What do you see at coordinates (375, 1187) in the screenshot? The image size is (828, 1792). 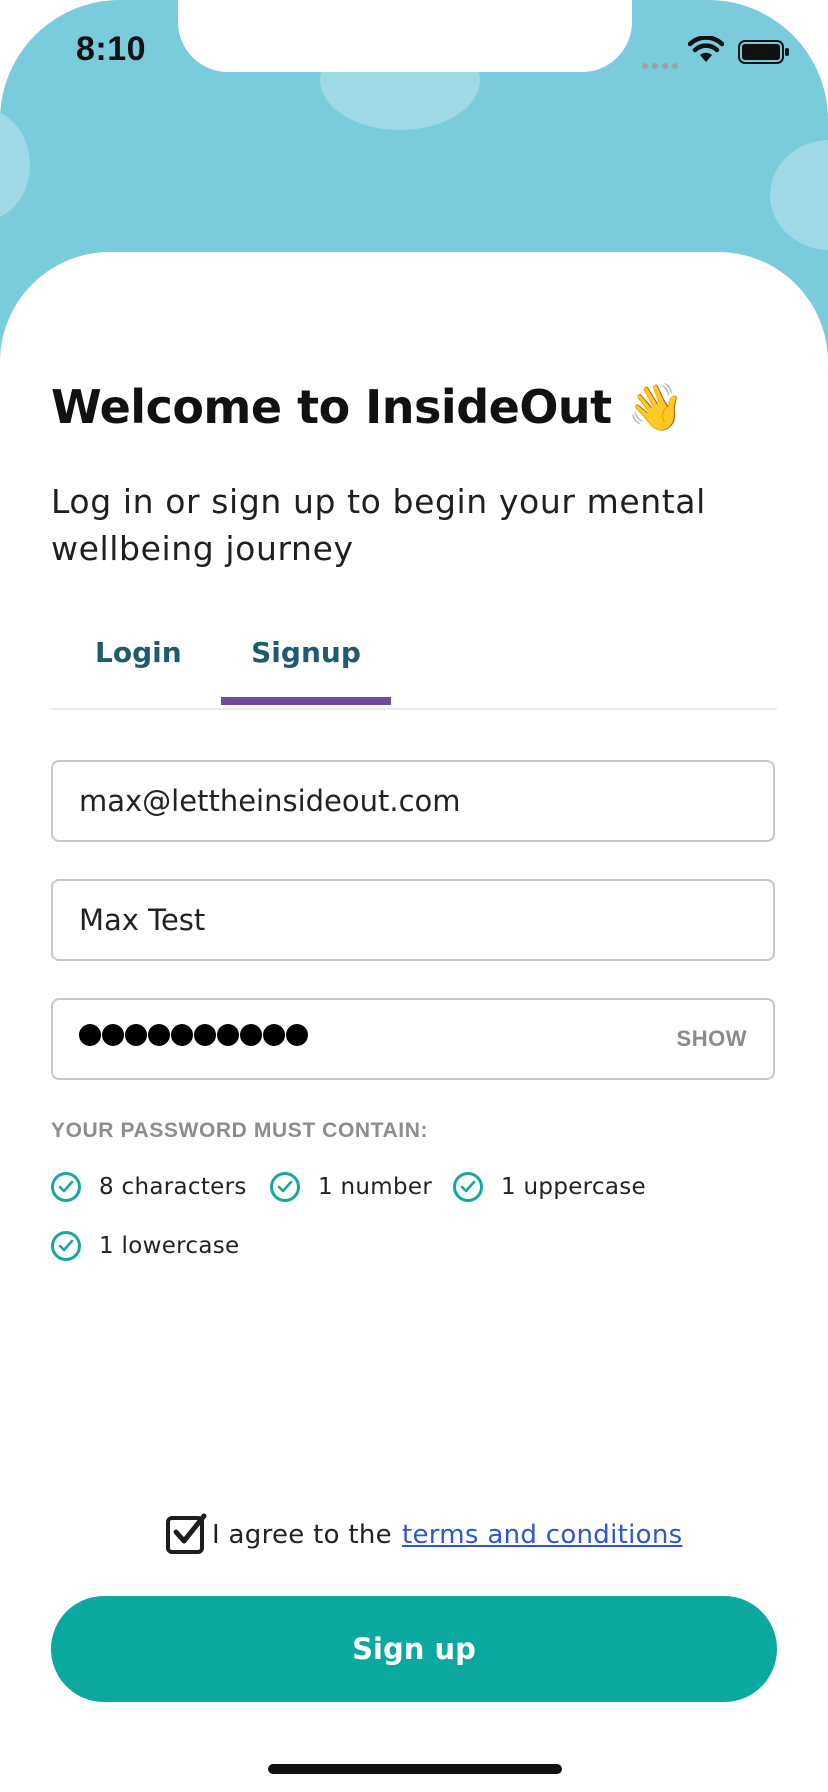 I see `requirement-label: 1 number` at bounding box center [375, 1187].